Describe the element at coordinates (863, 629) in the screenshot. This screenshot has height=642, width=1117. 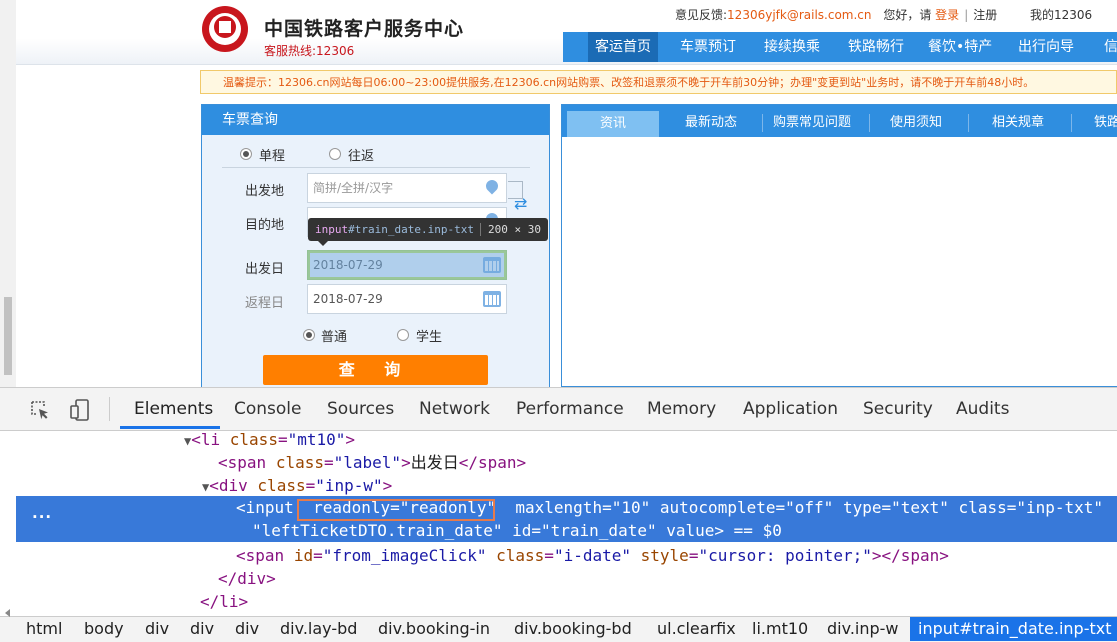
I see `crumb-div-inp-w: div.inp-w` at that location.